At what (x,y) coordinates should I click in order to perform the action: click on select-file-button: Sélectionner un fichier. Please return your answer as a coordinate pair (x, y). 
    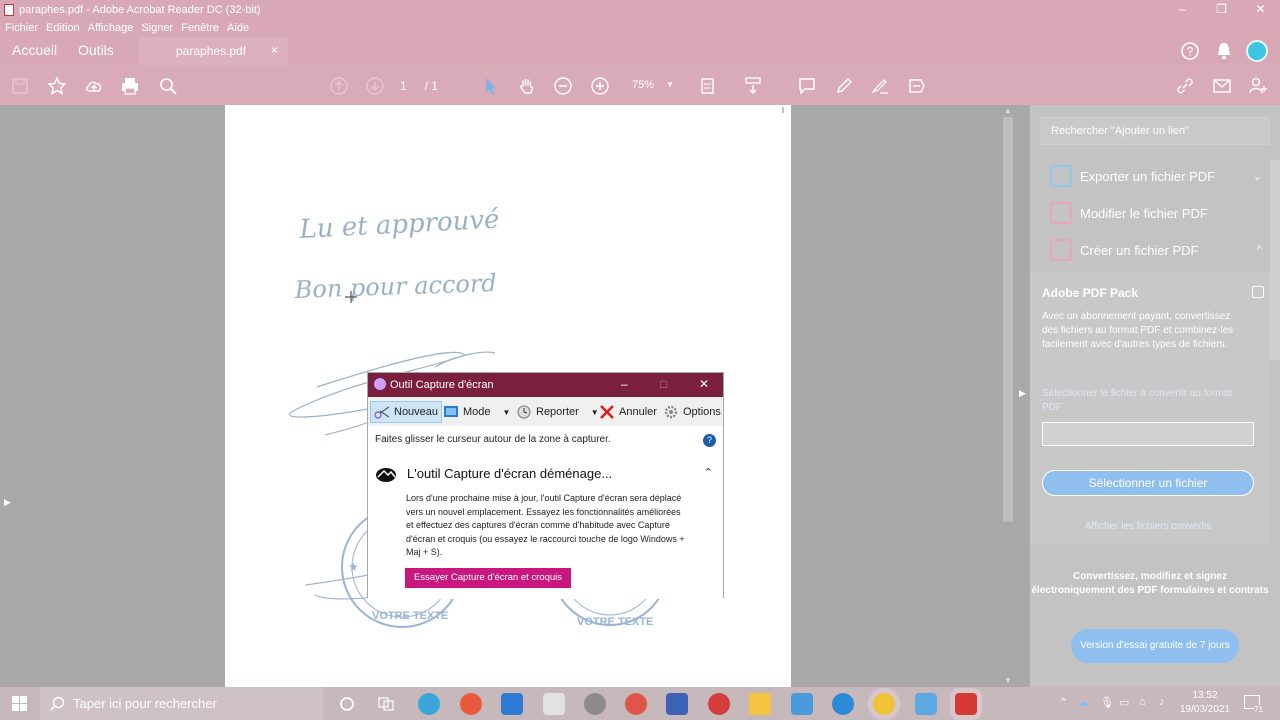
    Looking at the image, I should click on (1148, 483).